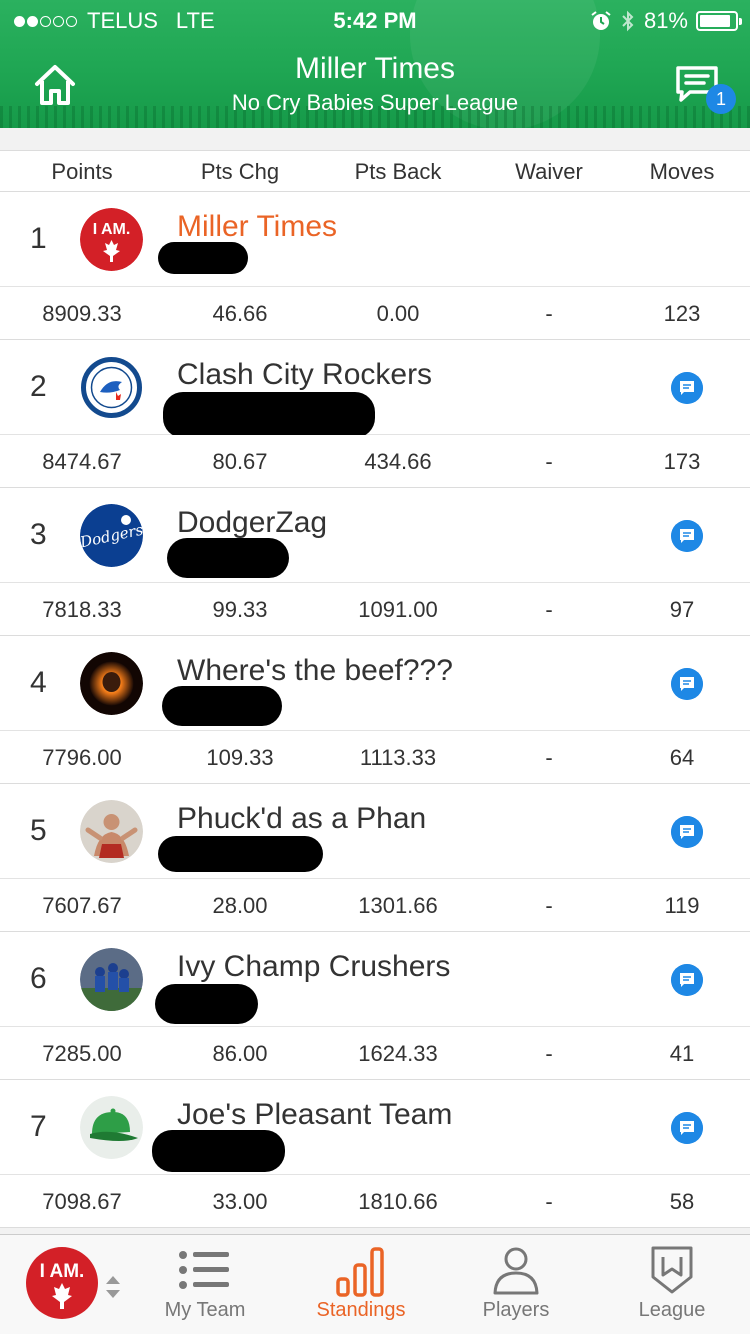  What do you see at coordinates (682, 1053) in the screenshot?
I see `moves-value: 41` at bounding box center [682, 1053].